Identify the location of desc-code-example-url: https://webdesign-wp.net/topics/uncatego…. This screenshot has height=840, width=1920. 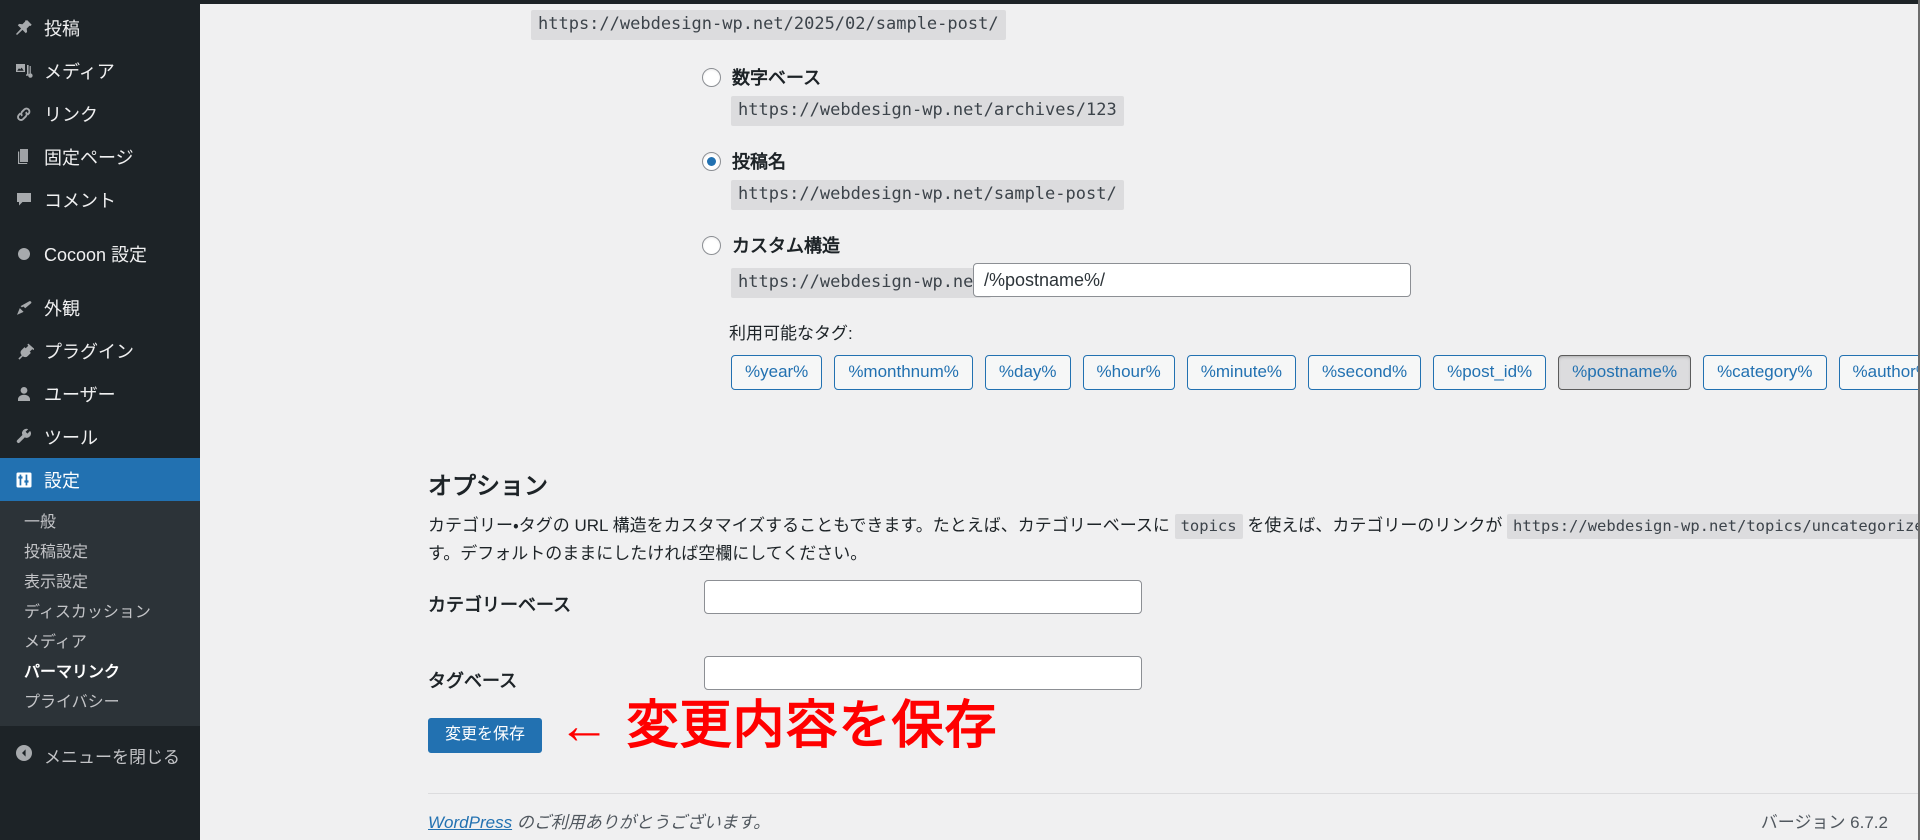
(1712, 527).